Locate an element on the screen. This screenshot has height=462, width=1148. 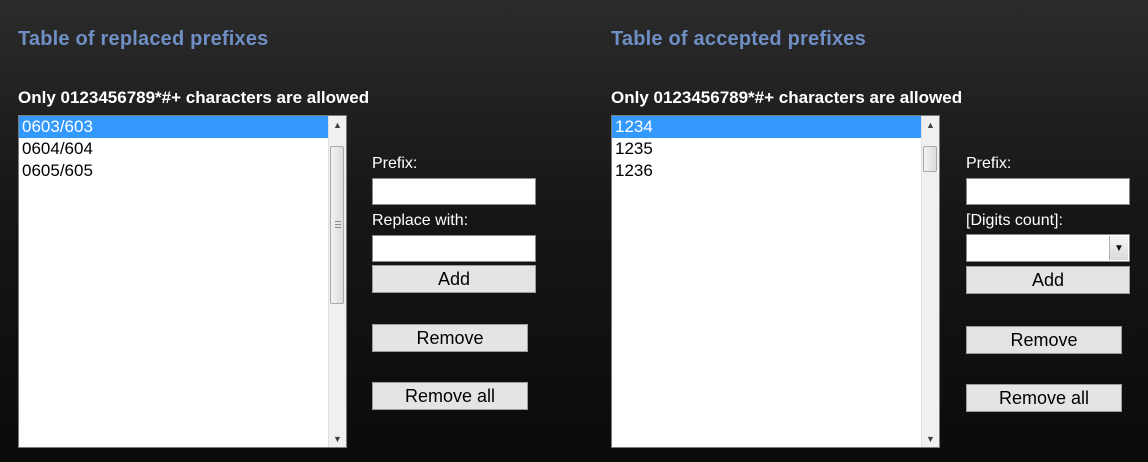
list-item: 0604/604 is located at coordinates (173, 149).